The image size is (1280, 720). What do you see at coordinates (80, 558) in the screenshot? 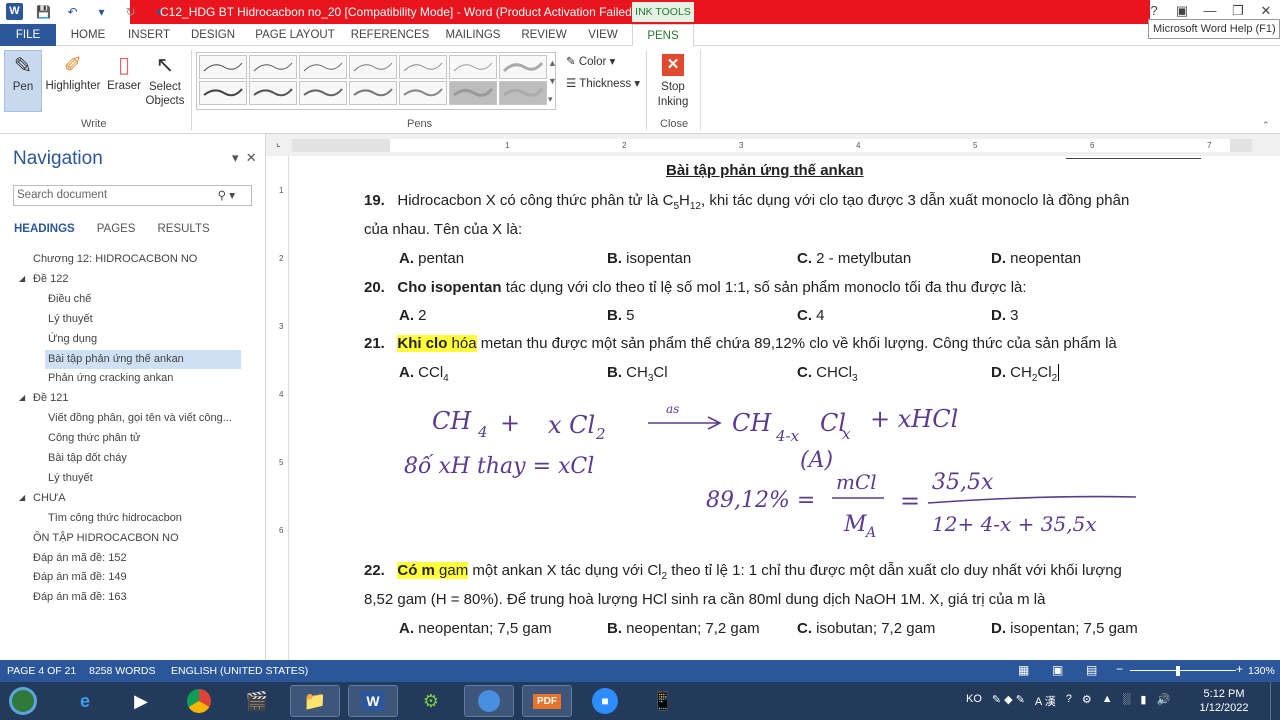
I see `heading-item: Đáp án mã đề: 152` at bounding box center [80, 558].